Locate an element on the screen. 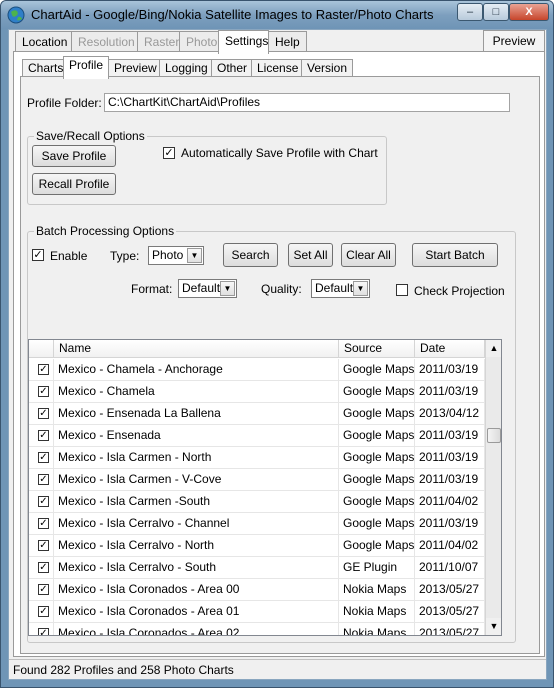  close-button: X is located at coordinates (529, 12).